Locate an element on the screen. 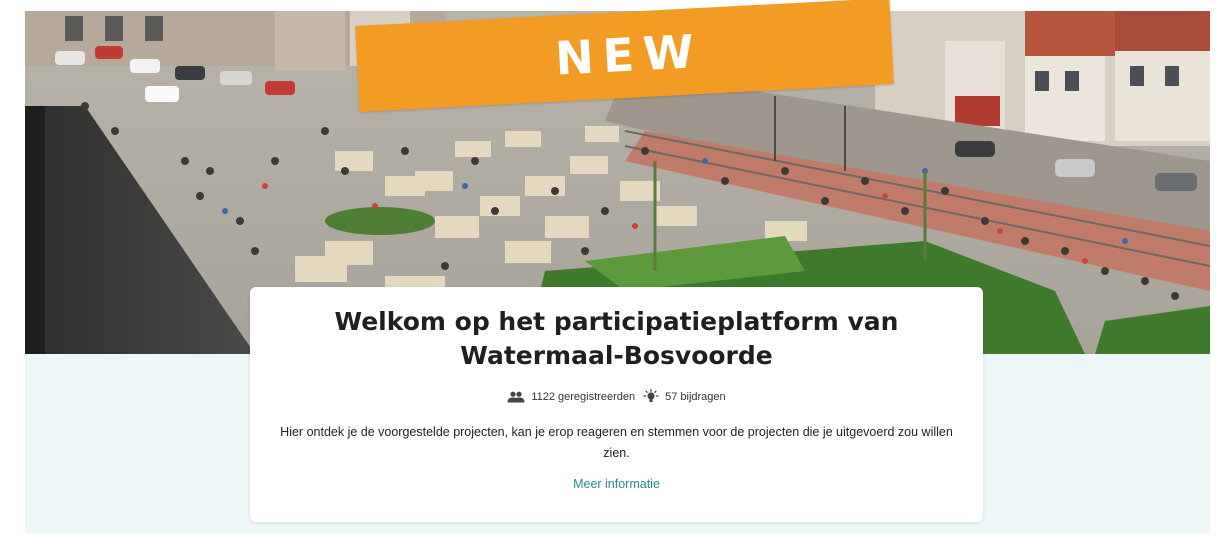 The height and width of the screenshot is (536, 1220). users-icon is located at coordinates (516, 397).